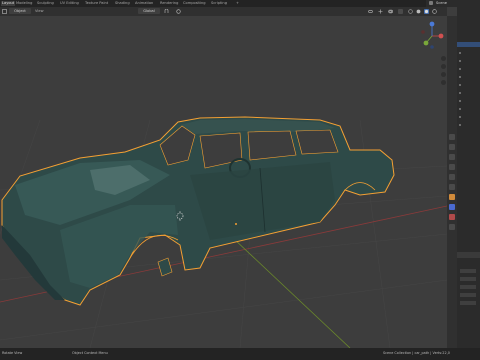 The image size is (480, 360). Describe the element at coordinates (69, 3) in the screenshot. I see `tab-uv-editing: UV Editing` at that location.